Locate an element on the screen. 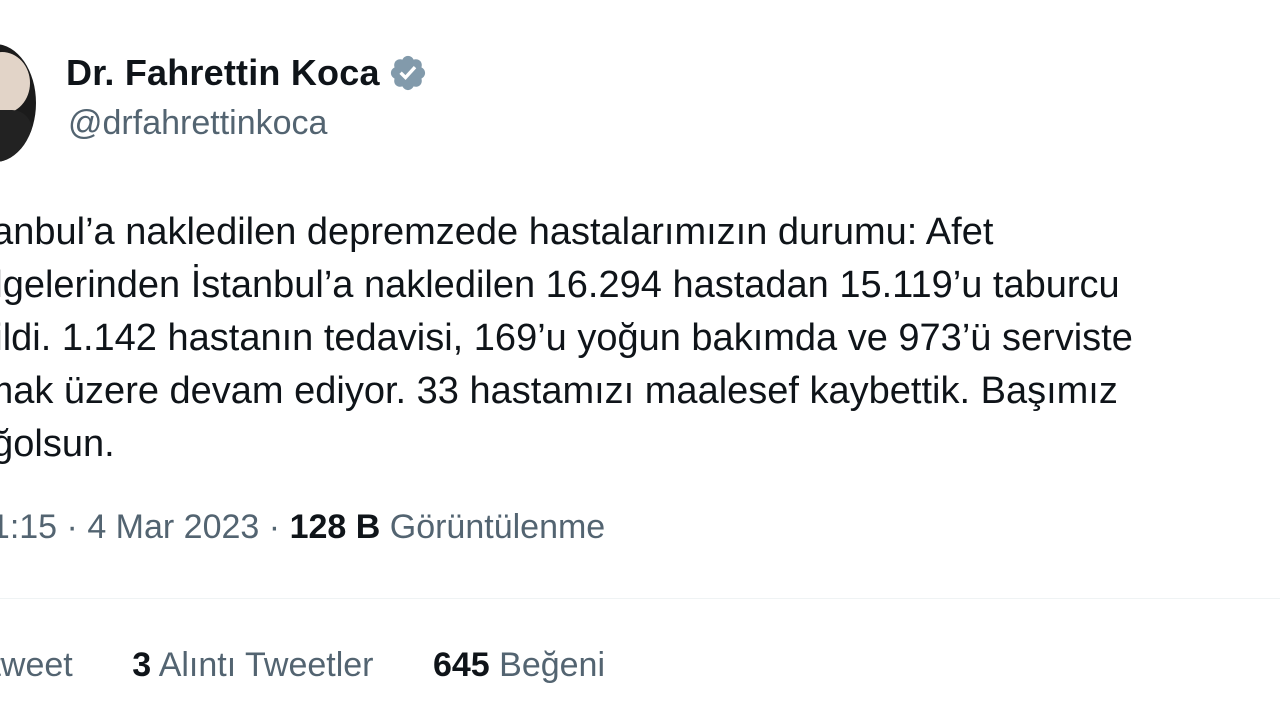 Image resolution: width=1280 pixels, height=720 pixels. author-display-name: Dr. Fahrettin Koca is located at coordinates (223, 73).